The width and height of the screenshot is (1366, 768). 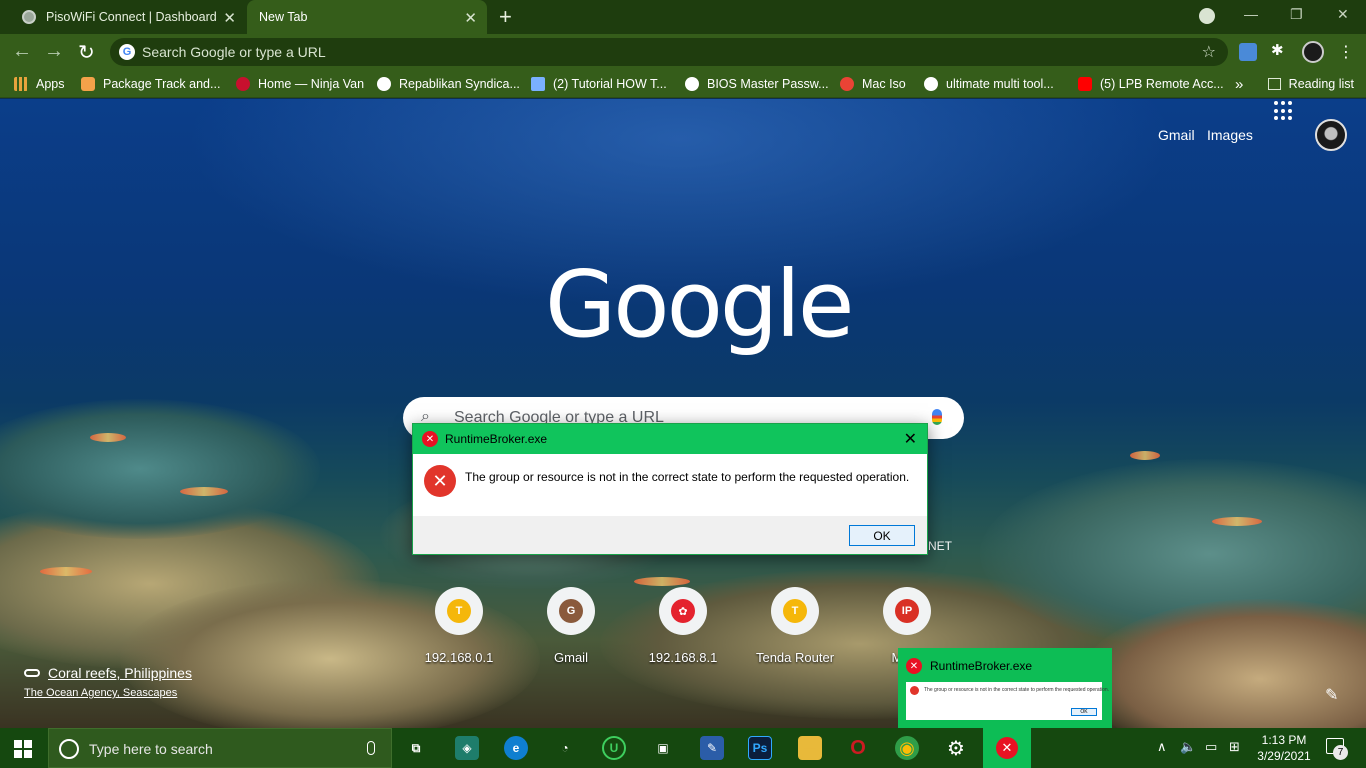 I want to click on shortcut-circle: G, so click(x=571, y=611).